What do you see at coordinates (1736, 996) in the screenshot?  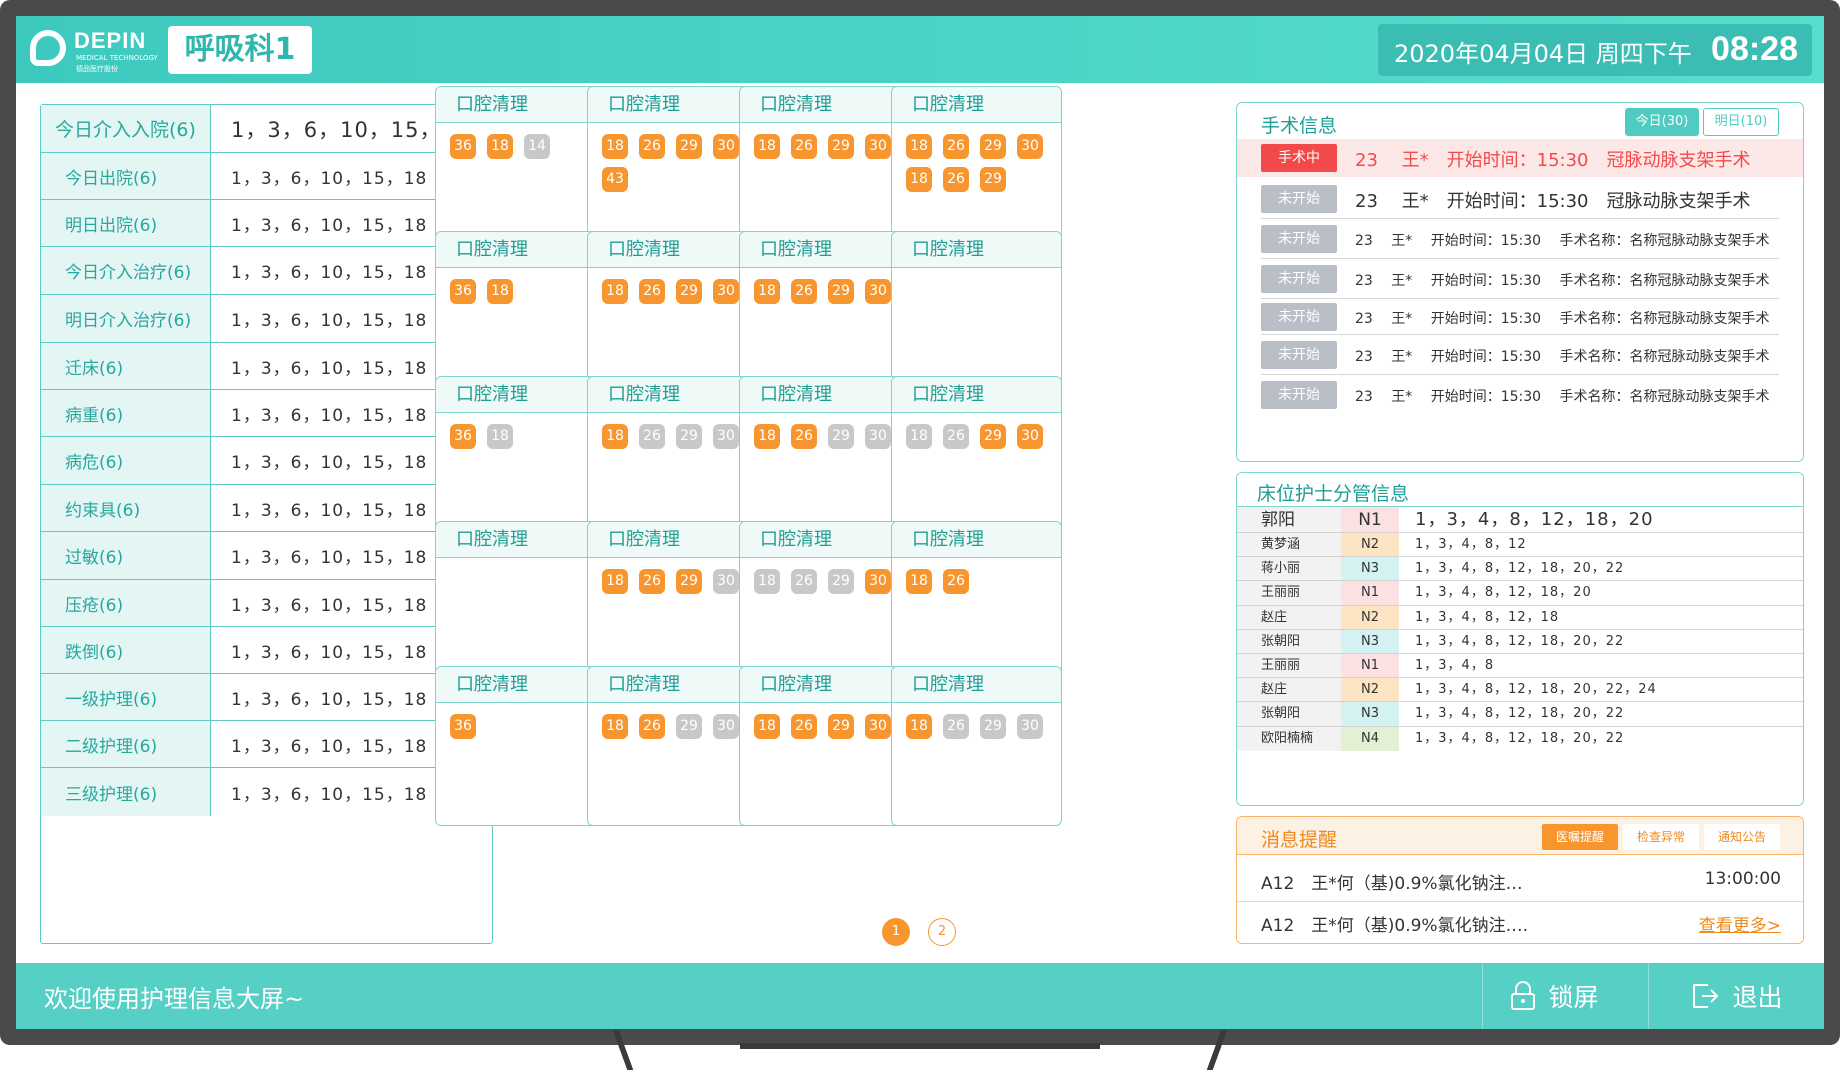 I see `exit-button: 退出` at bounding box center [1736, 996].